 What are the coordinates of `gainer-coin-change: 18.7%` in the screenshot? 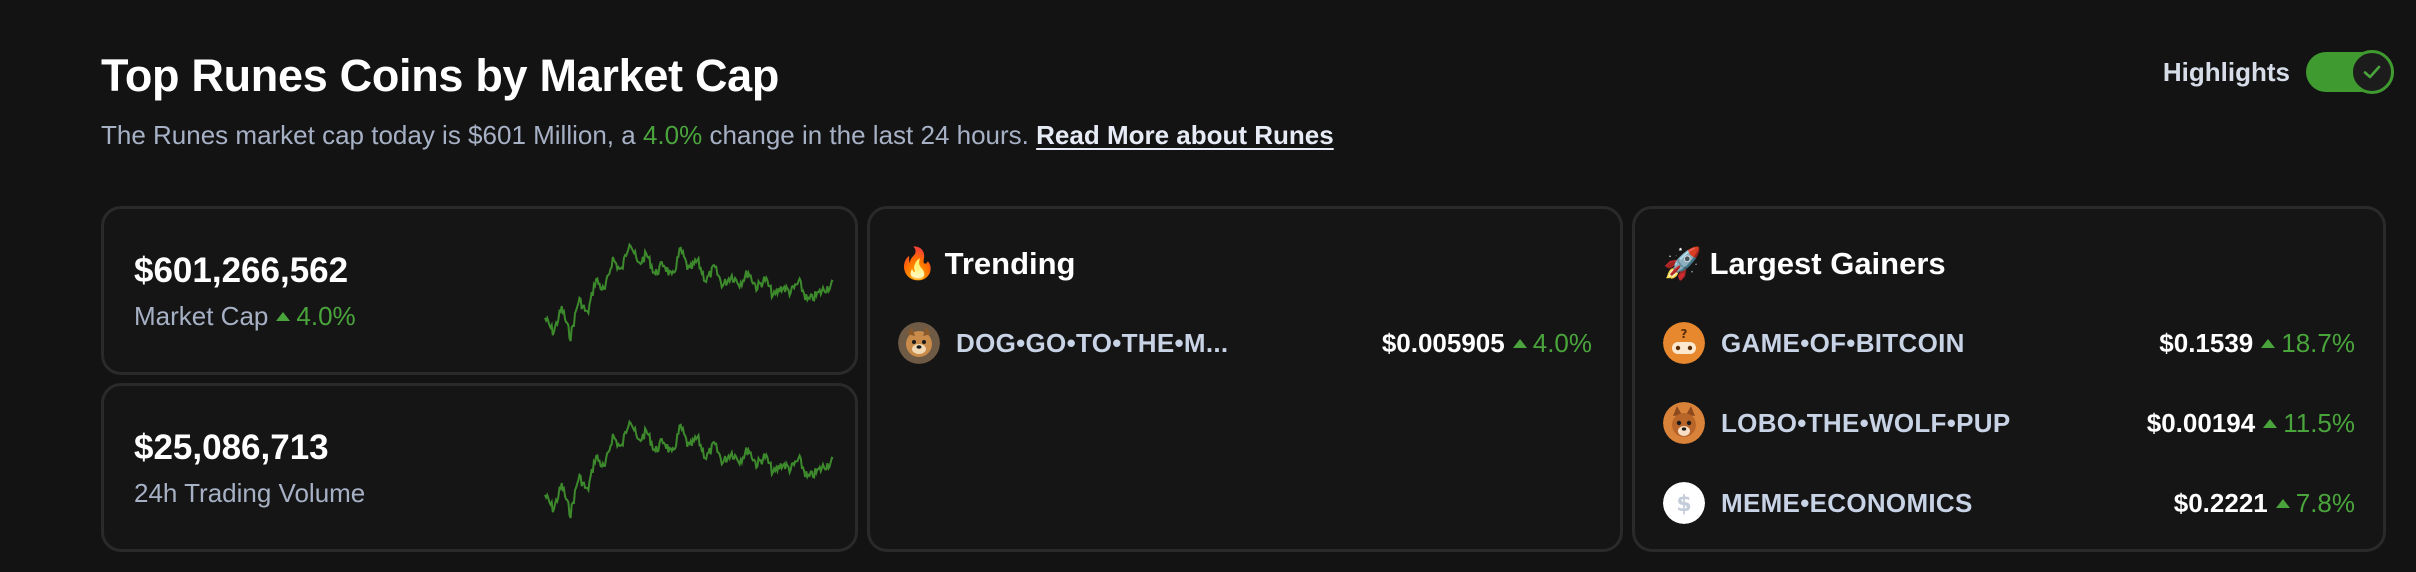 It's located at (2308, 343).